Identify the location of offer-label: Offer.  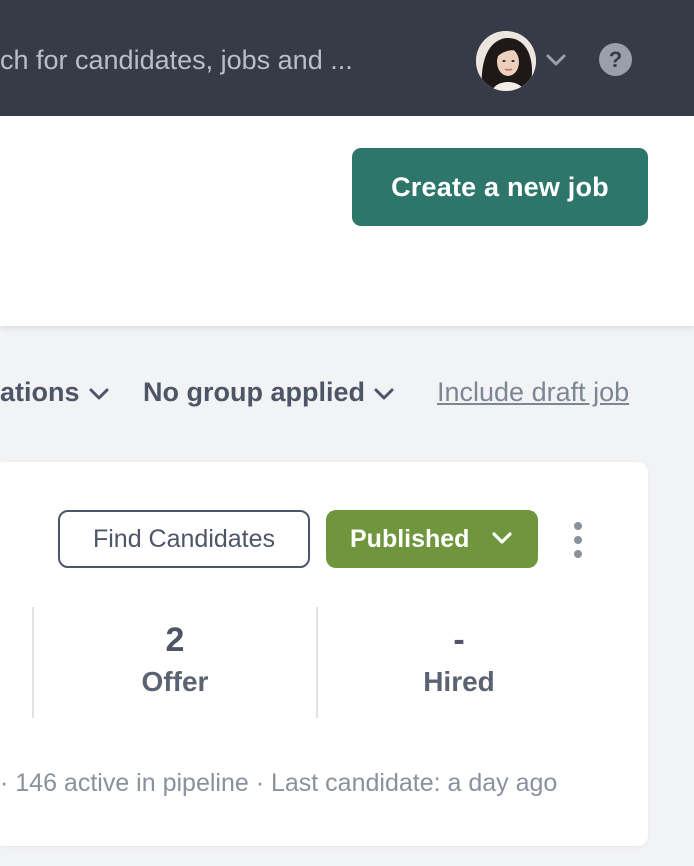
(175, 681).